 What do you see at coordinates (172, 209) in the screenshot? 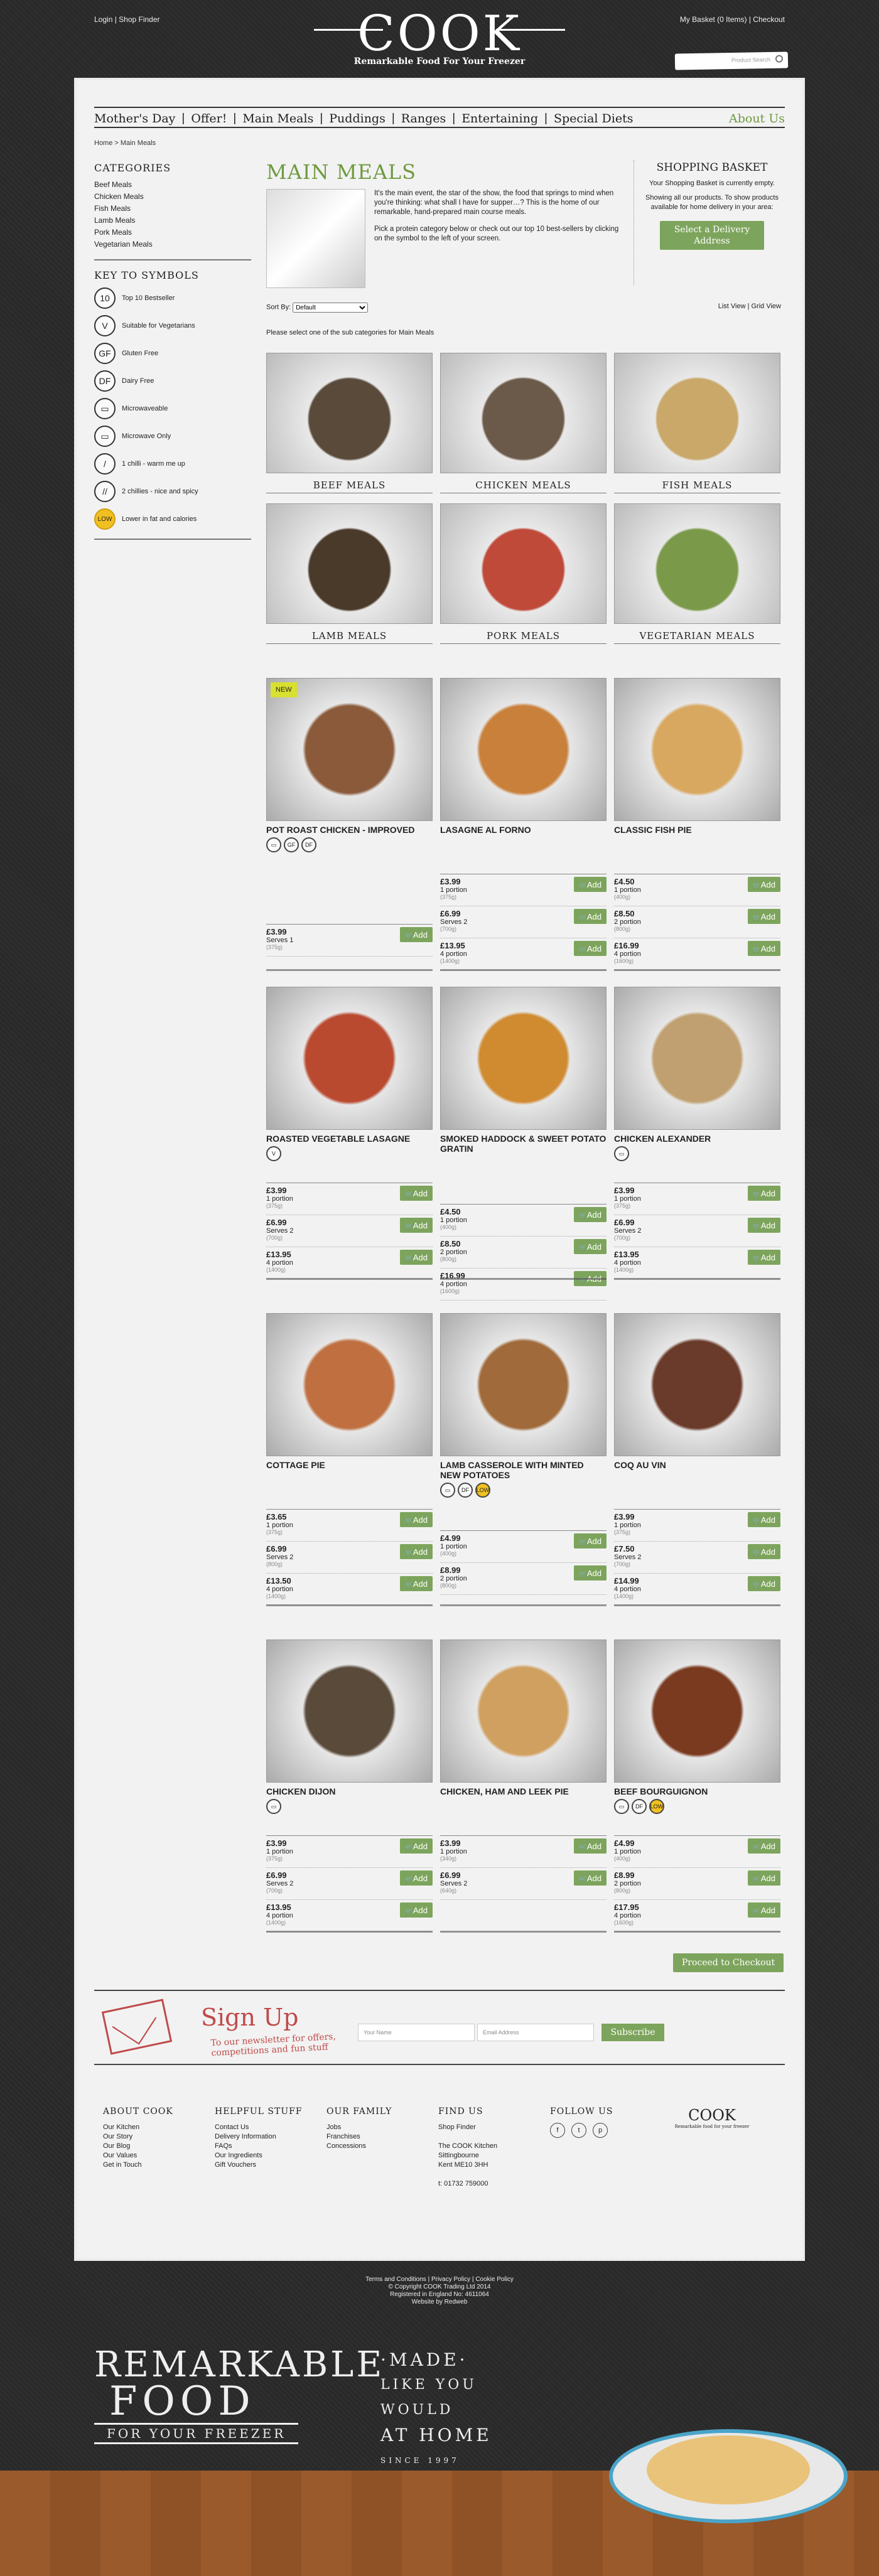
I see `category-link: Fish Meals` at bounding box center [172, 209].